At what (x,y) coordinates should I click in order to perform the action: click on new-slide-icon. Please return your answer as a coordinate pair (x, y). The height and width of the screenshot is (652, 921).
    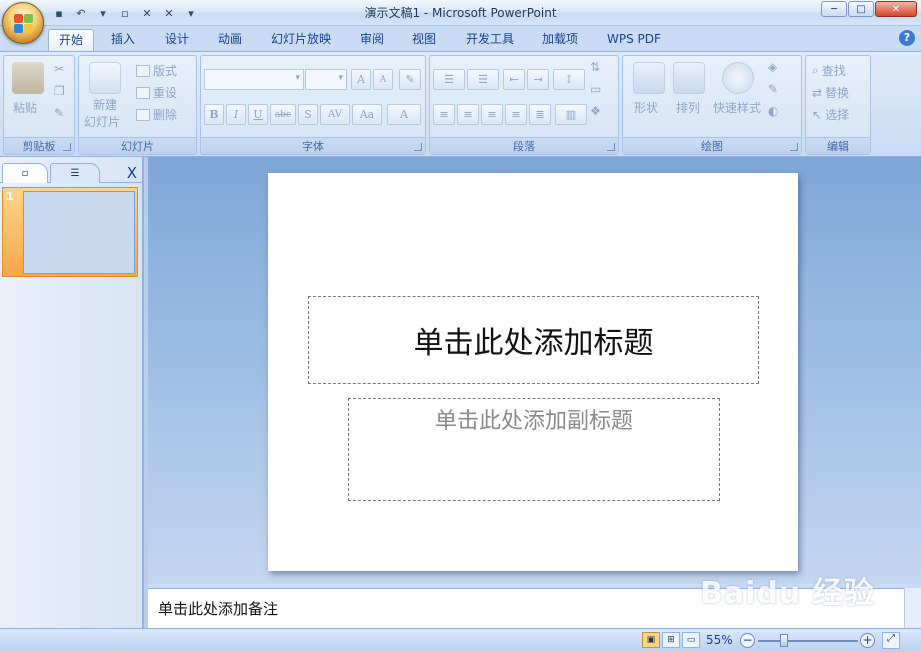
    Looking at the image, I should click on (105, 78).